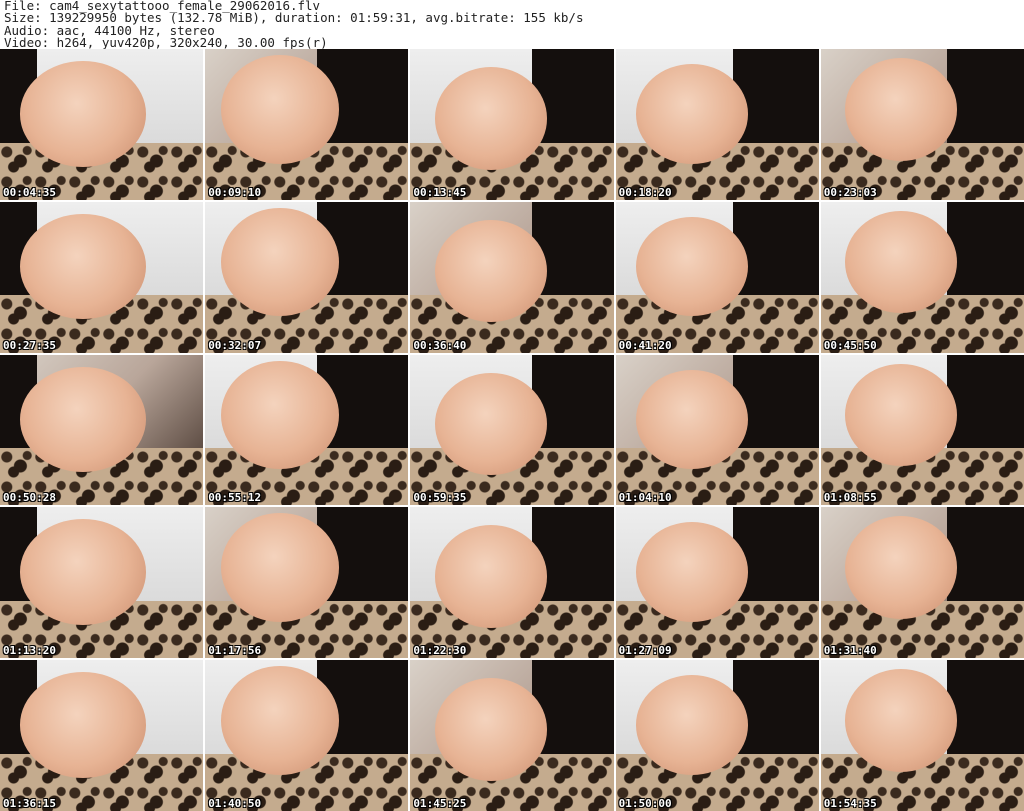 Image resolution: width=1024 pixels, height=811 pixels. What do you see at coordinates (440, 803) in the screenshot?
I see `thumbnail-timestamp: 01:45:25` at bounding box center [440, 803].